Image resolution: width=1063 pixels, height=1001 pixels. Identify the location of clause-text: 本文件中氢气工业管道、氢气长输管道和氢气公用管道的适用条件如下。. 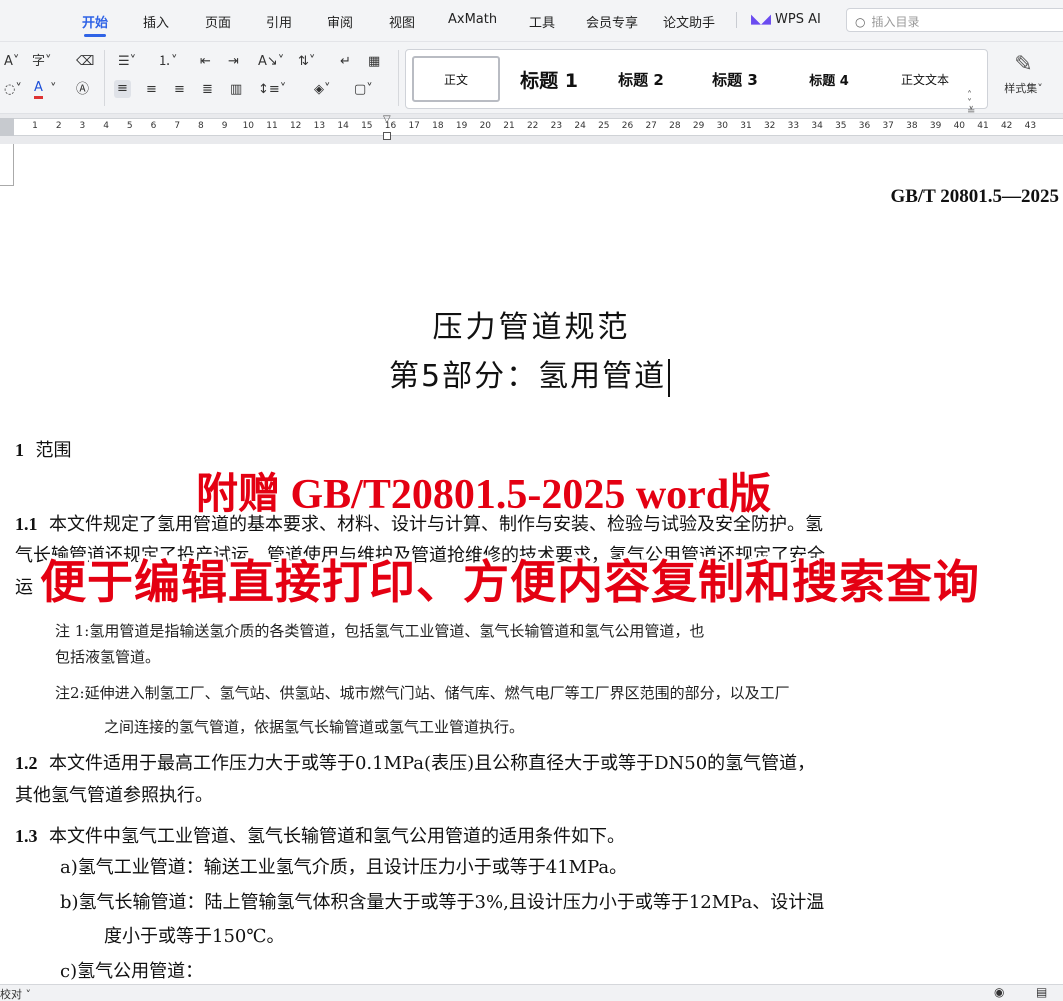
(336, 836).